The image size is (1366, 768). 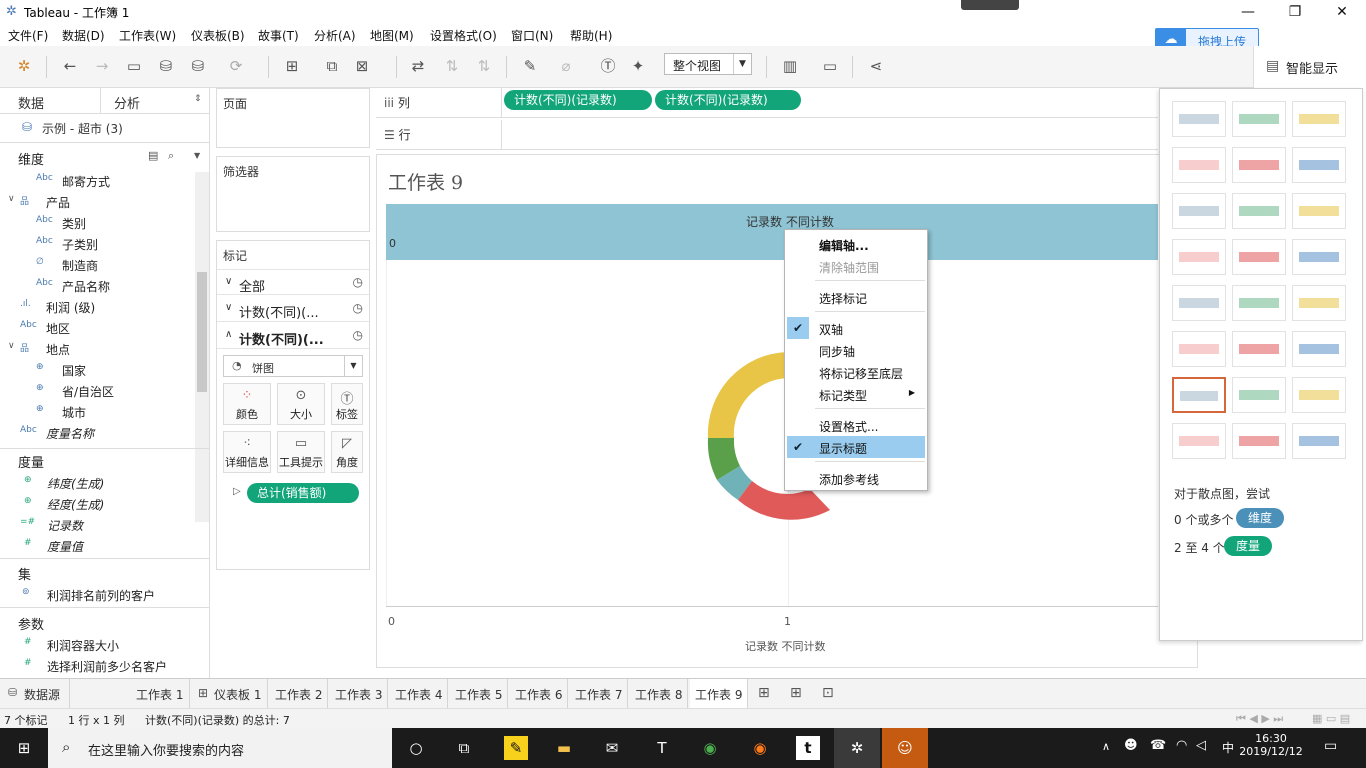 I want to click on menu-item-dual-axis: ✔ 双轴, so click(x=856, y=328).